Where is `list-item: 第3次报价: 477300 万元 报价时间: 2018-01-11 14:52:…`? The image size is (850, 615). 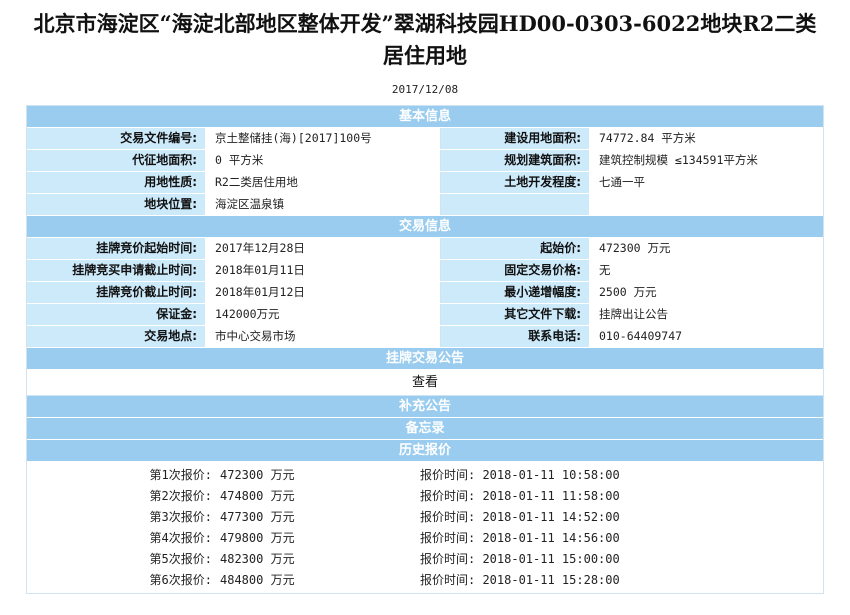 list-item: 第3次报价: 477300 万元 报价时间: 2018-01-11 14:52:… is located at coordinates (425, 517).